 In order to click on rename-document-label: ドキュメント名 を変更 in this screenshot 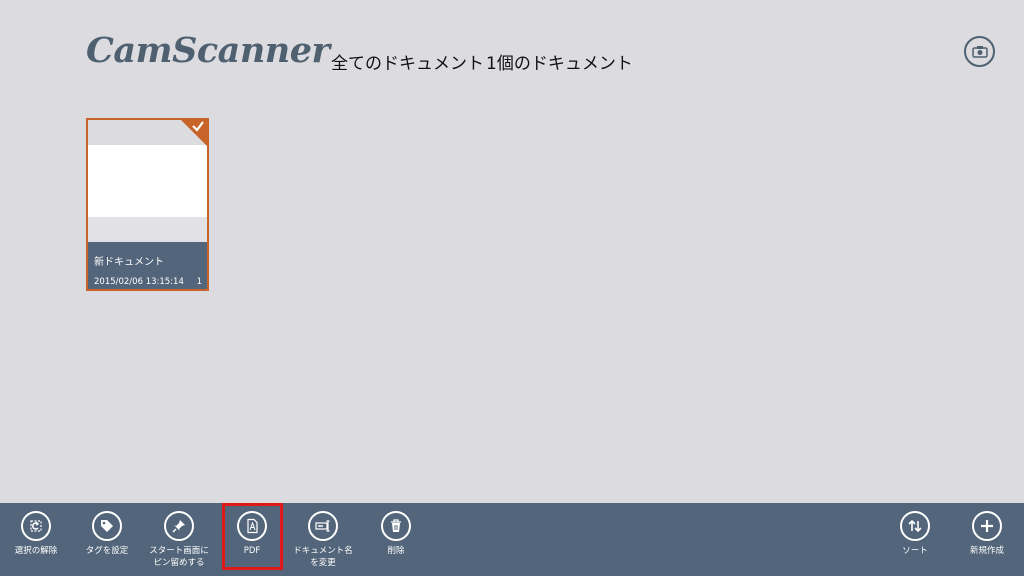, I will do `click(323, 557)`.